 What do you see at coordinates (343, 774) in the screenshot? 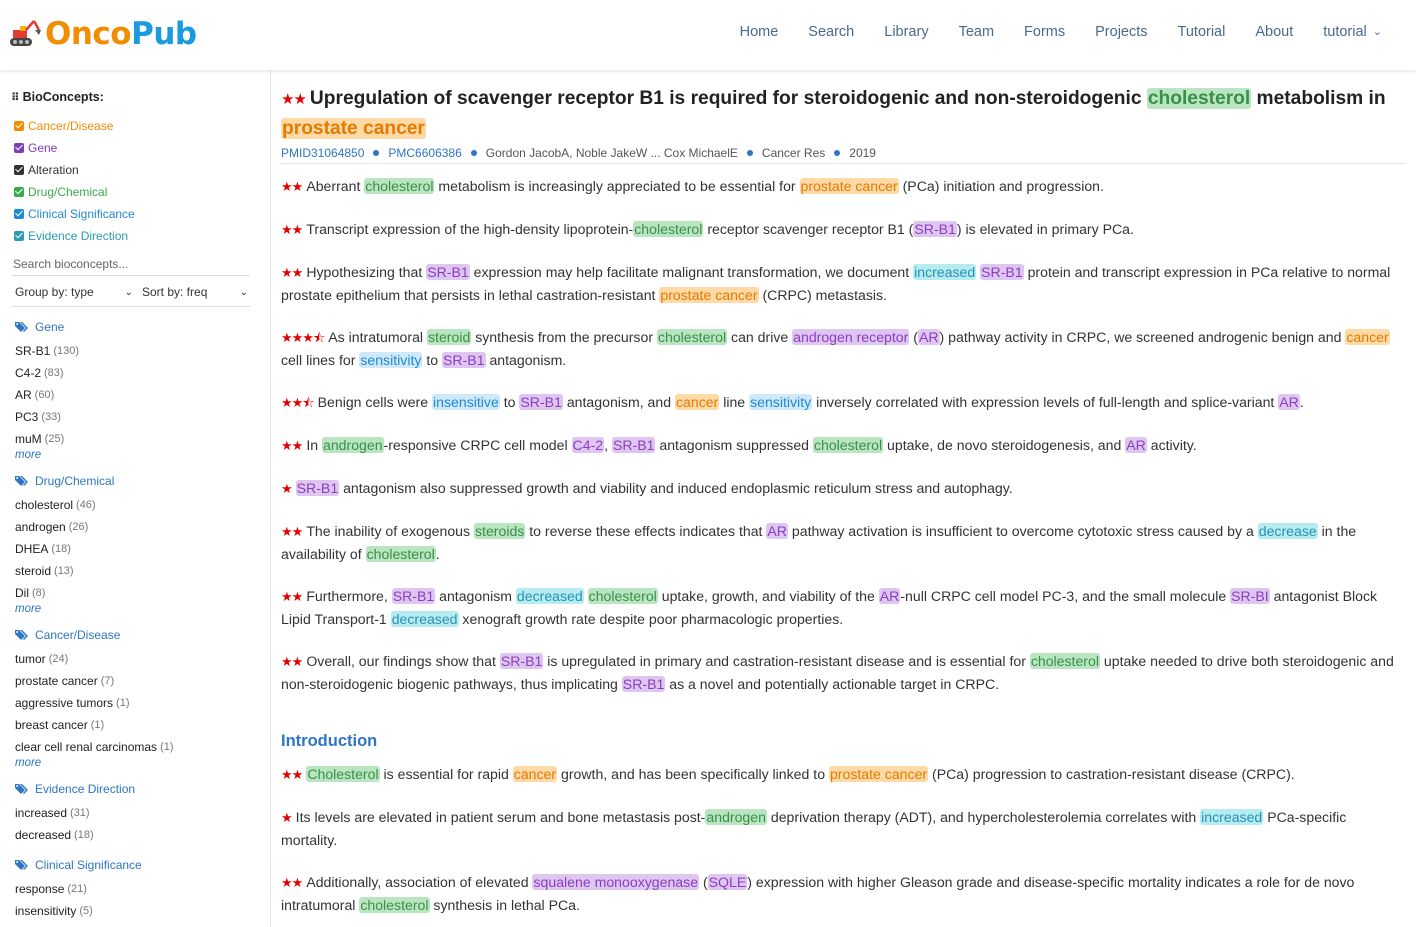
I see `drug-chemical-tag: Cholesterol` at bounding box center [343, 774].